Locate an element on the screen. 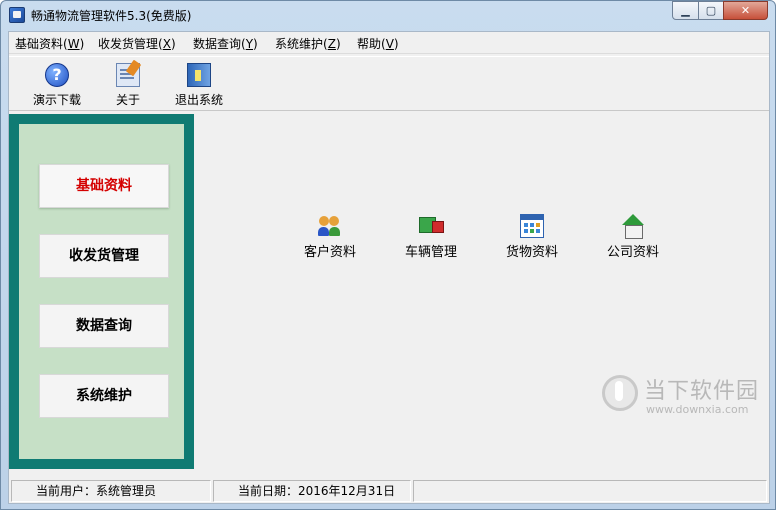  status-bar: 当前用户：系统管理员 当前日期：2016年12月31日 is located at coordinates (389, 490).